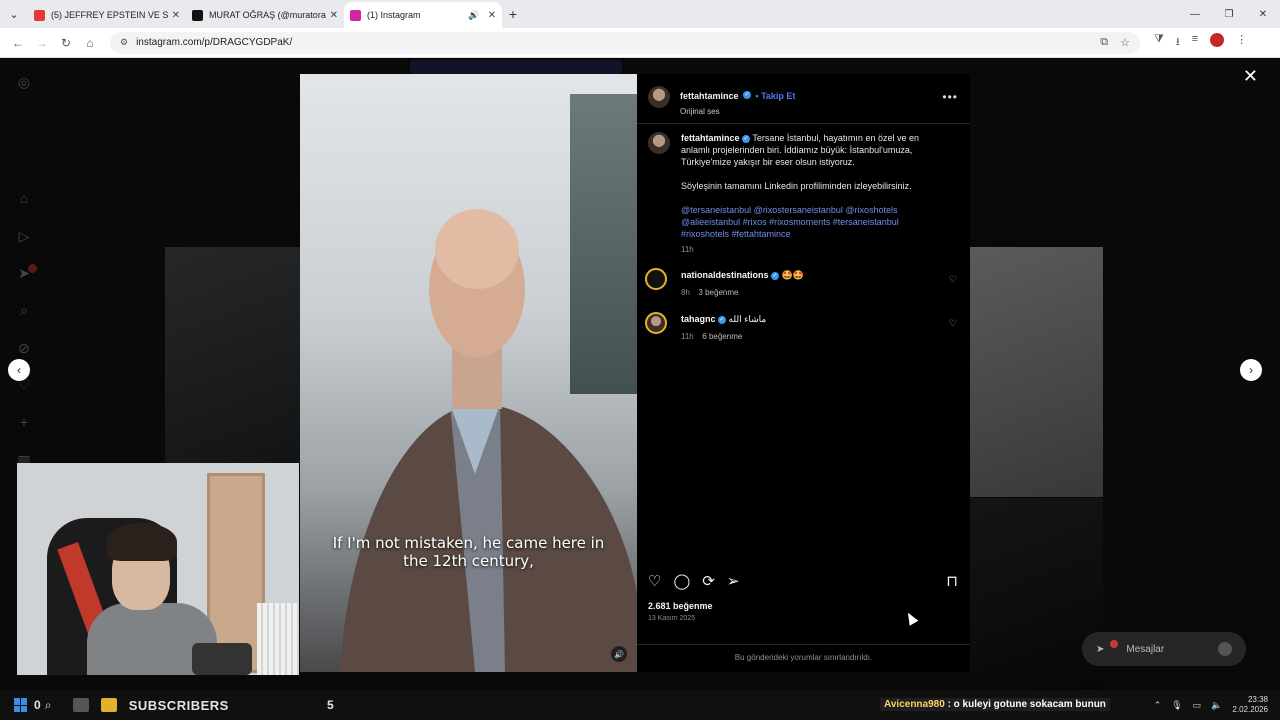 The height and width of the screenshot is (720, 1280). What do you see at coordinates (654, 581) in the screenshot?
I see `like-icon: ♡` at bounding box center [654, 581].